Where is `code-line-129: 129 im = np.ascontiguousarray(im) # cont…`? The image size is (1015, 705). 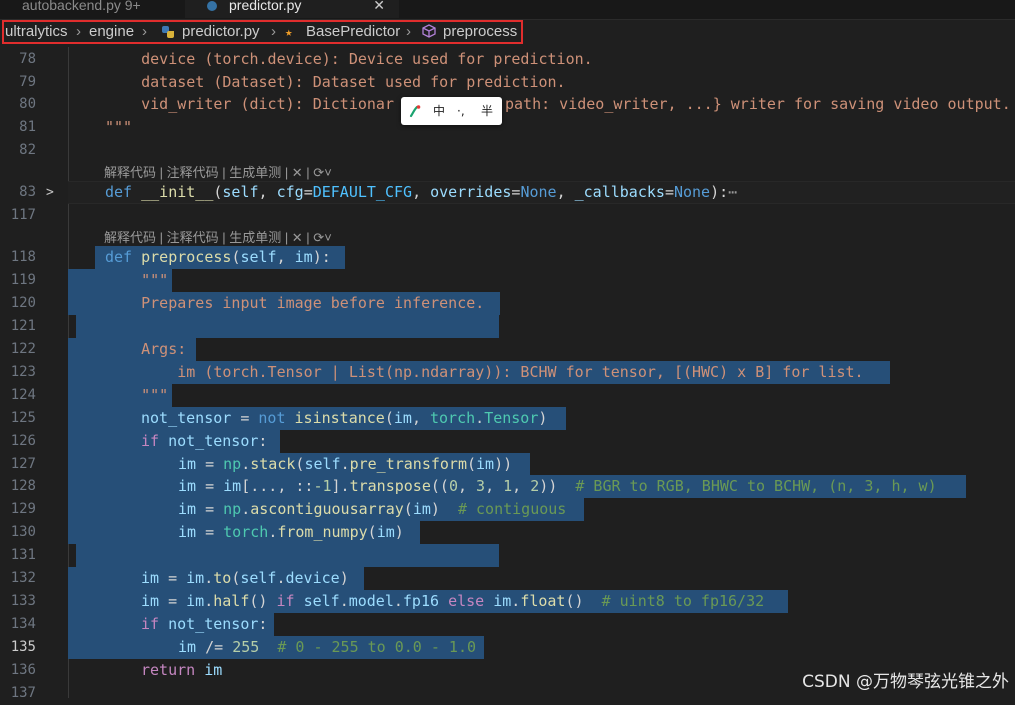
code-line-129: 129 im = np.ascontiguousarray(im) # cont… is located at coordinates (507, 509).